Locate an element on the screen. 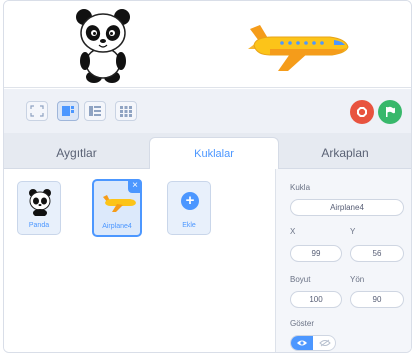  plus-icon: + is located at coordinates (190, 201).